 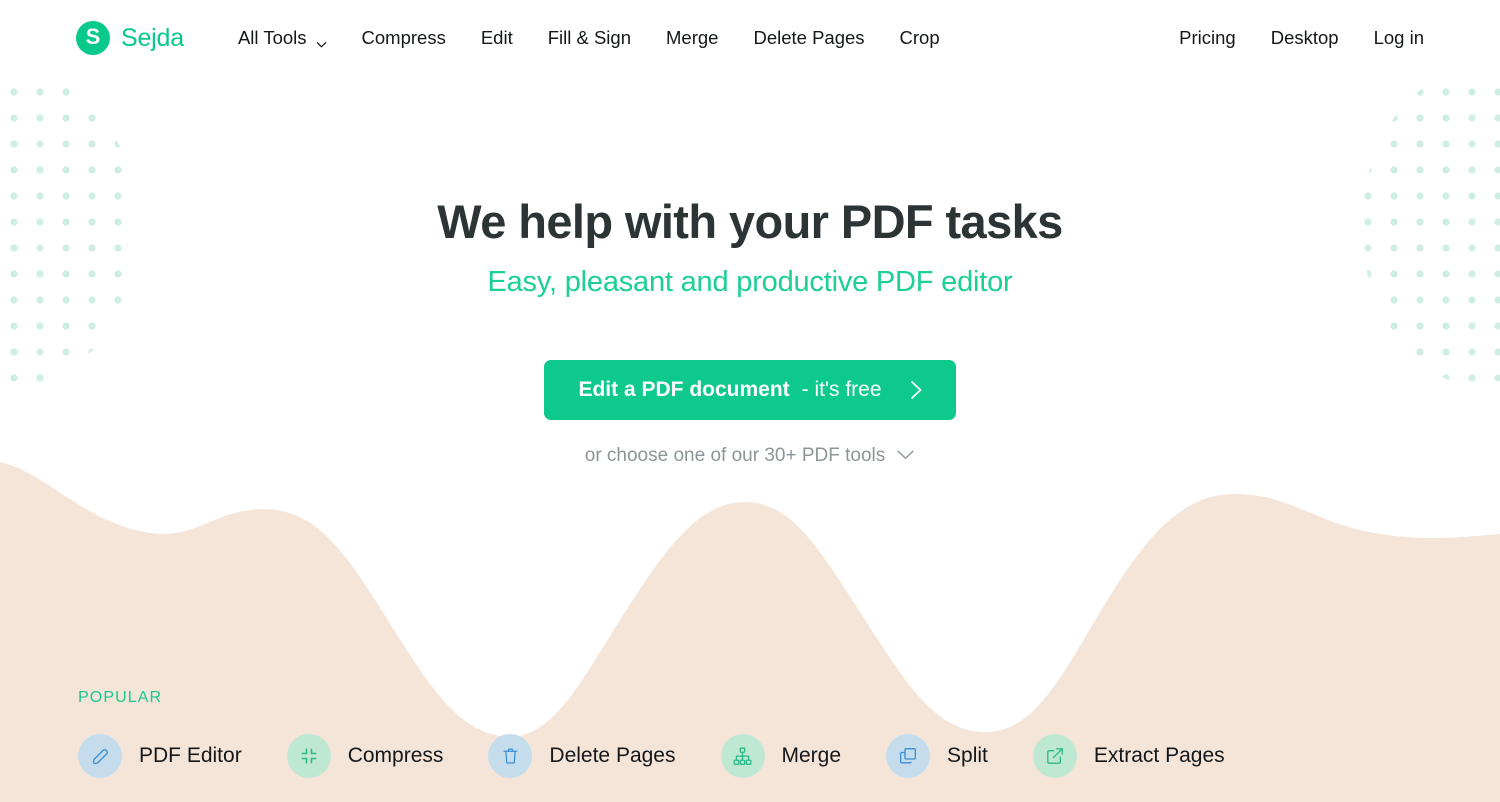 I want to click on popular-section-label: POPULAR, so click(x=120, y=697).